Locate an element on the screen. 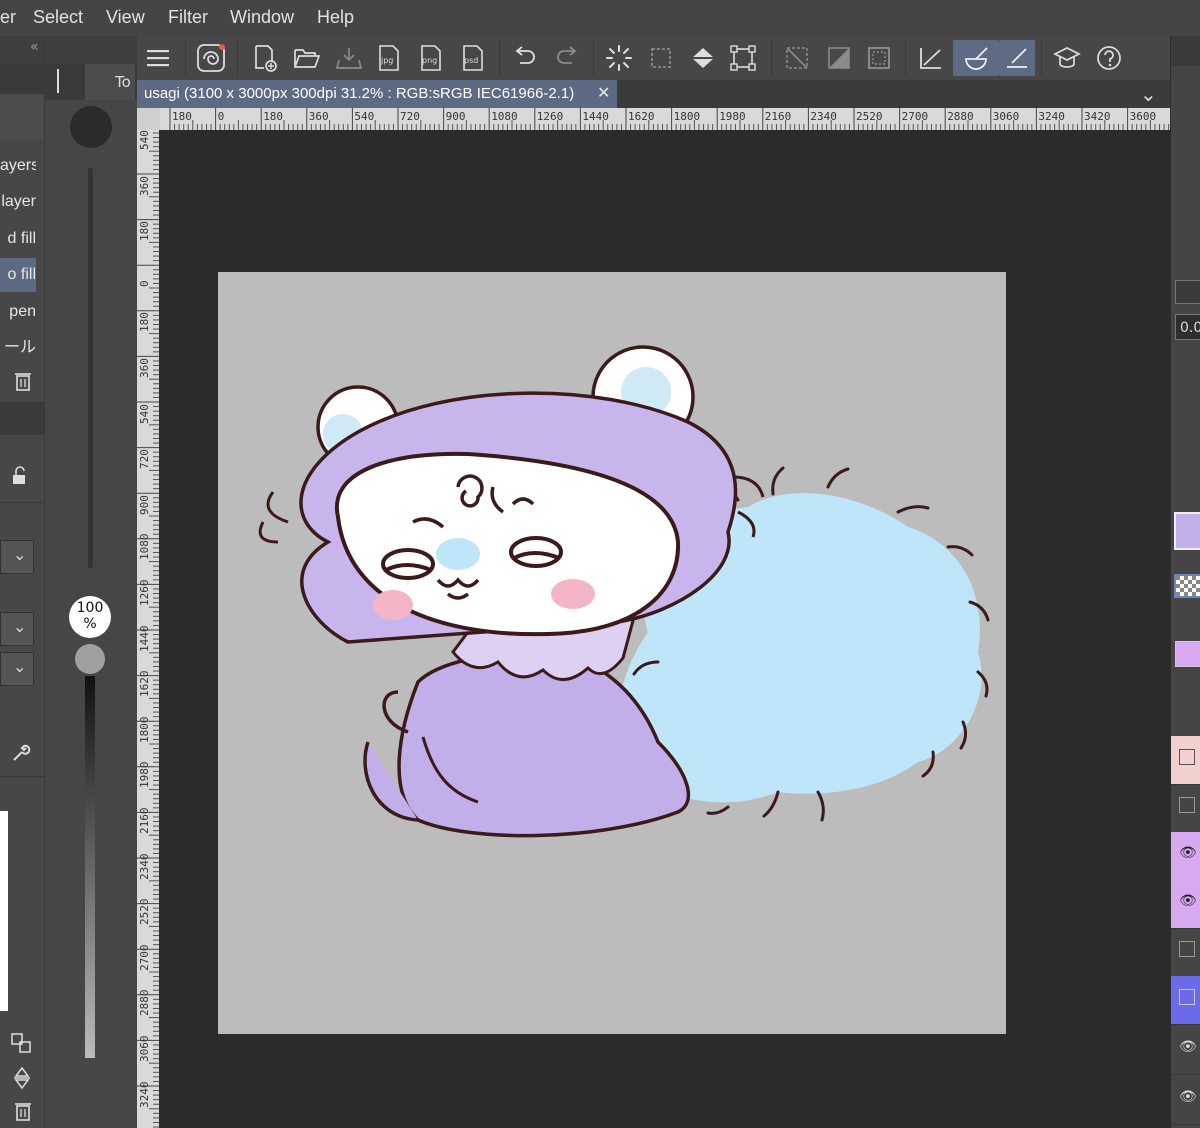  transform-box-icon is located at coordinates (743, 58).